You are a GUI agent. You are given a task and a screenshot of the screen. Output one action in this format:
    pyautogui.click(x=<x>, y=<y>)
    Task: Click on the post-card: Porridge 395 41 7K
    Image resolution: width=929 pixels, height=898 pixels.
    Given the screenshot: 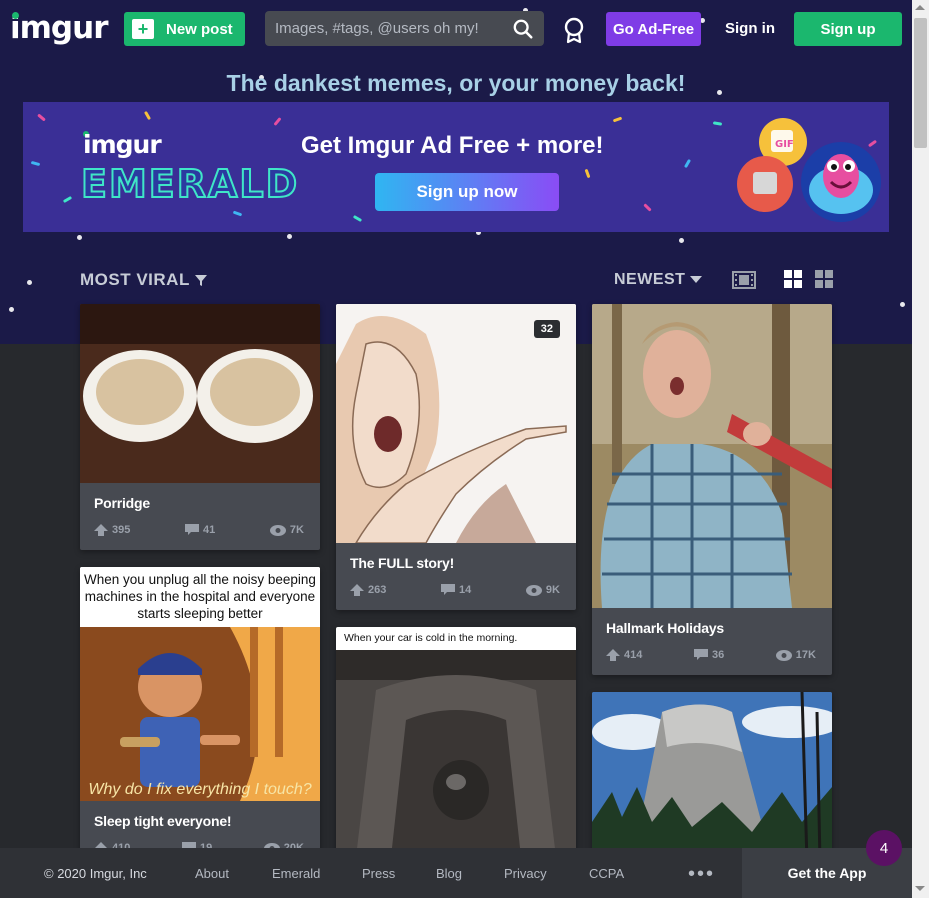 What is the action you would take?
    pyautogui.click(x=200, y=427)
    